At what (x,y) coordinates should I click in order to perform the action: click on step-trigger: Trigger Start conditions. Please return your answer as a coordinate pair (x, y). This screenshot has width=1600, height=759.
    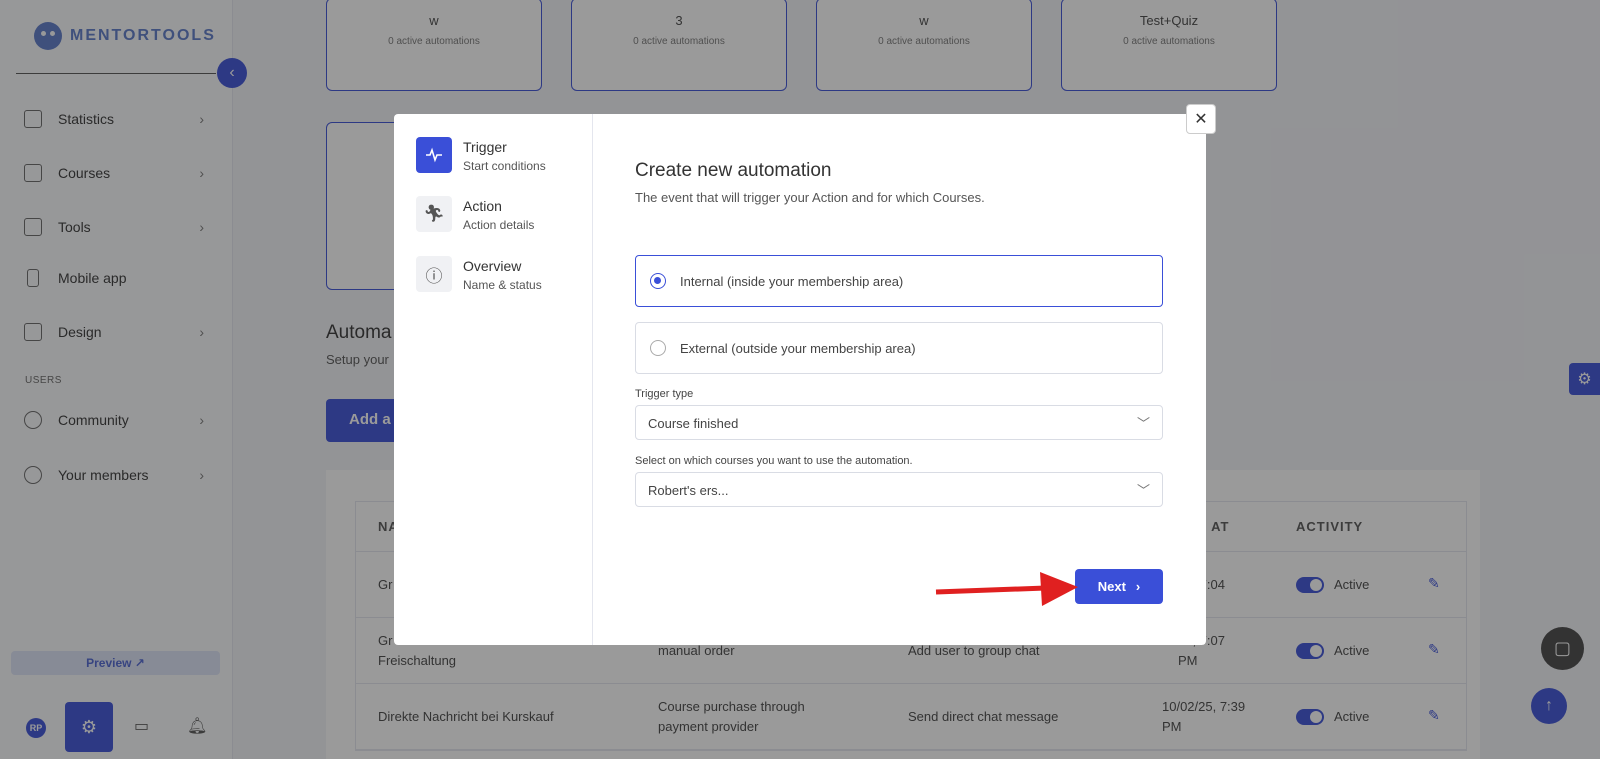
    Looking at the image, I should click on (481, 155).